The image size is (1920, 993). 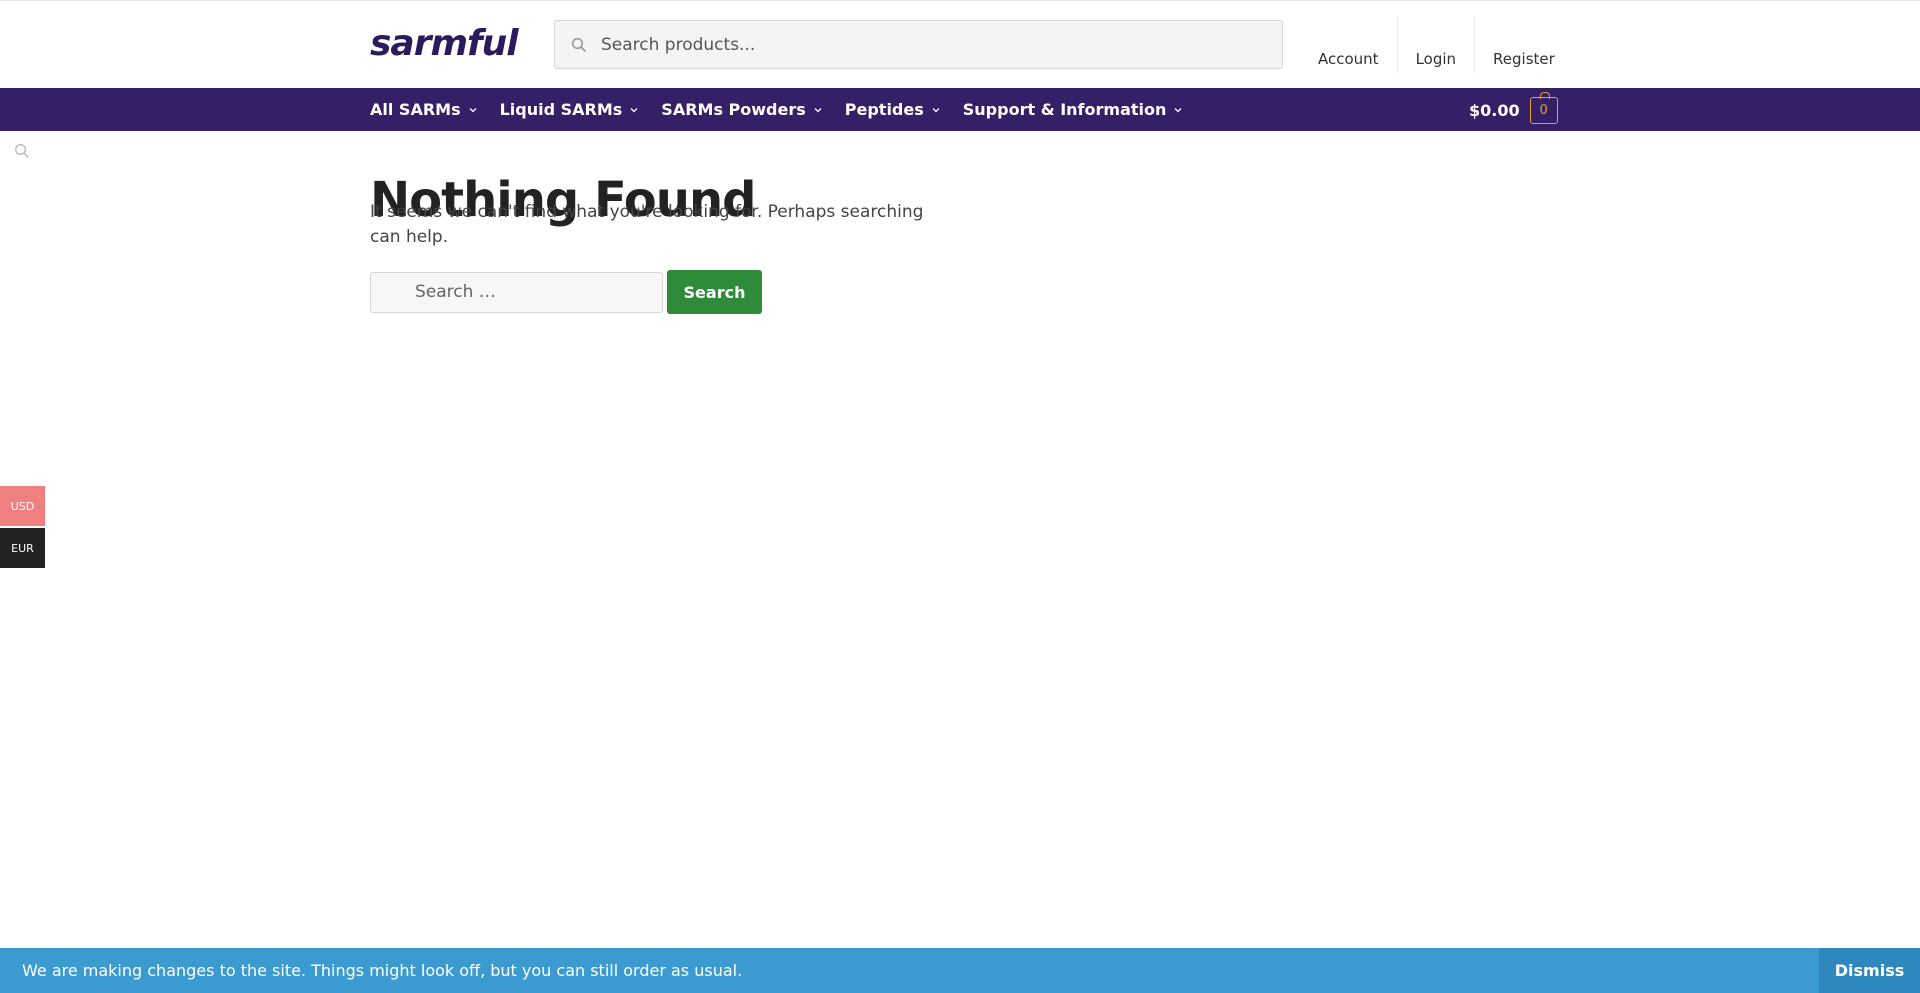 What do you see at coordinates (714, 292) in the screenshot?
I see `search-button: Search` at bounding box center [714, 292].